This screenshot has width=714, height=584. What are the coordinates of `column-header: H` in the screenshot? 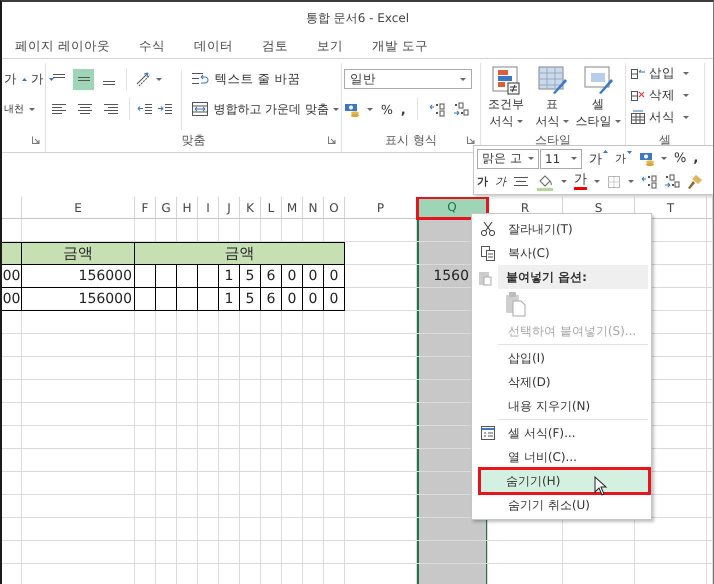 It's located at (187, 208).